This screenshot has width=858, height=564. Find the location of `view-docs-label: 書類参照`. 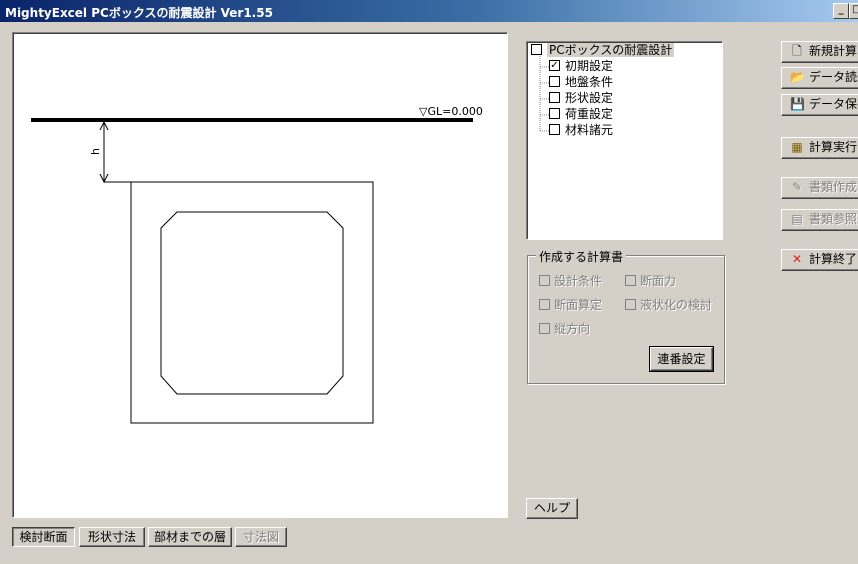

view-docs-label: 書類参照 is located at coordinates (833, 219).